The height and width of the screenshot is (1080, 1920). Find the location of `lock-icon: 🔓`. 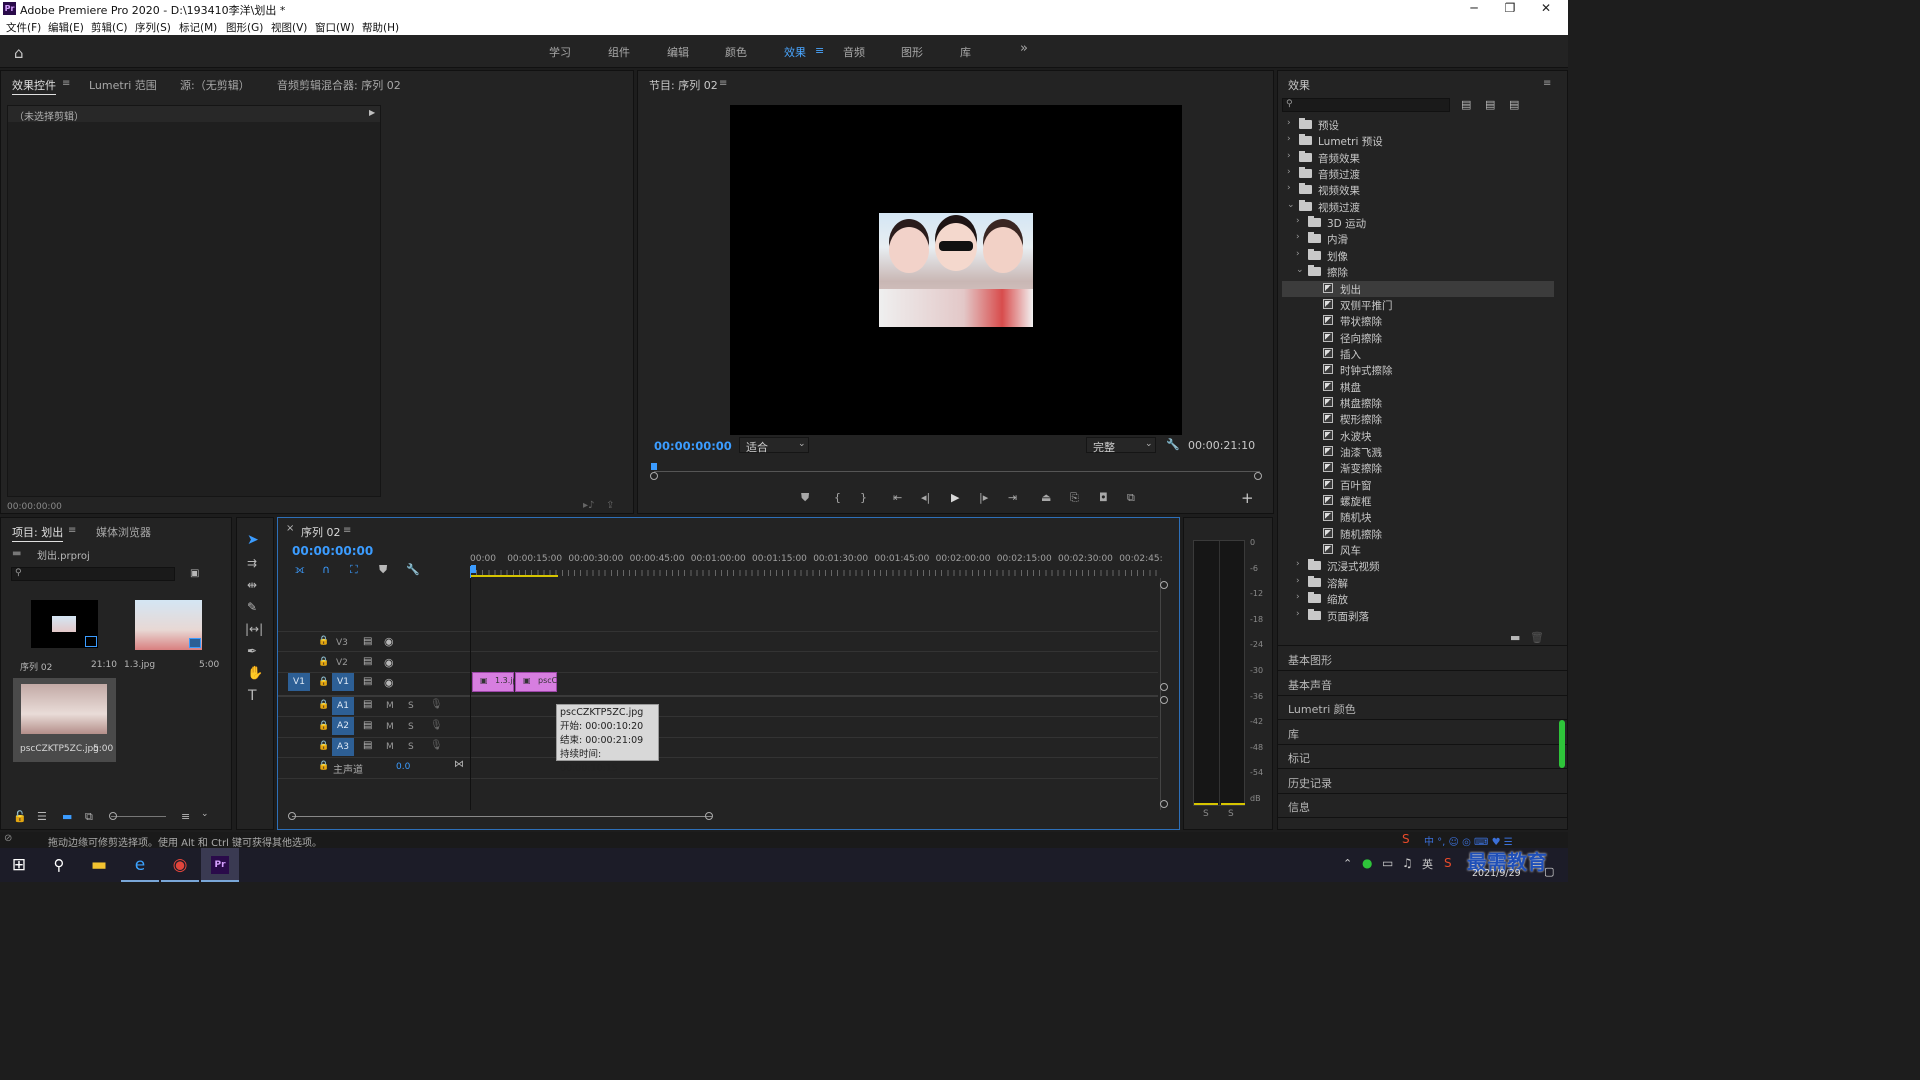

lock-icon: 🔓 is located at coordinates (20, 816).